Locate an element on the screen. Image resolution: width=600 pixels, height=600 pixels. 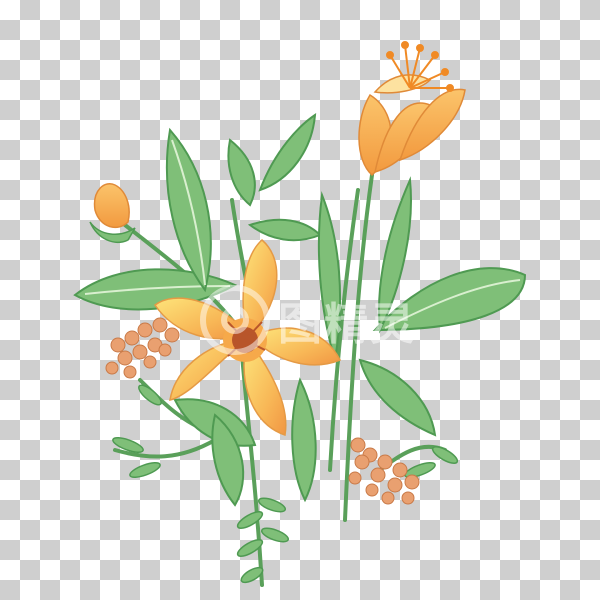
watermark: 图精灵 is located at coordinates (308, 320).